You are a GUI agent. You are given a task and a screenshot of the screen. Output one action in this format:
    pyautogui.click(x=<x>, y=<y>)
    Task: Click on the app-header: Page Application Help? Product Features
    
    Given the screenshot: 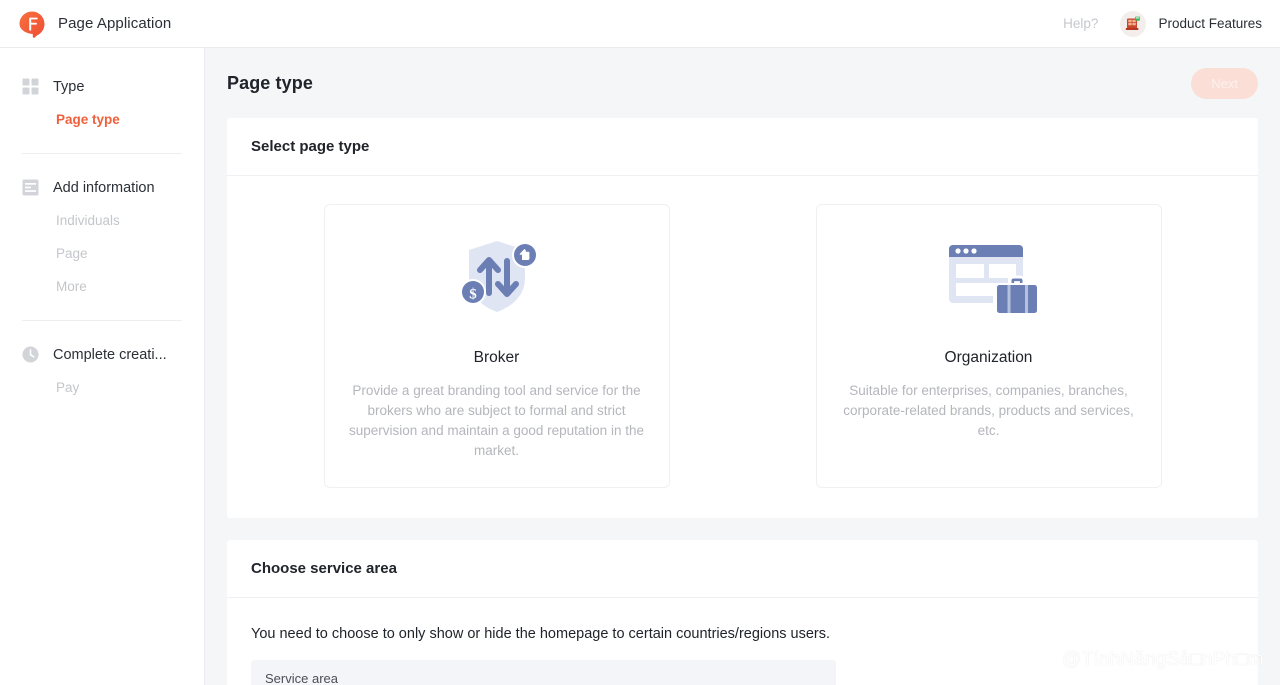 What is the action you would take?
    pyautogui.click(x=640, y=24)
    